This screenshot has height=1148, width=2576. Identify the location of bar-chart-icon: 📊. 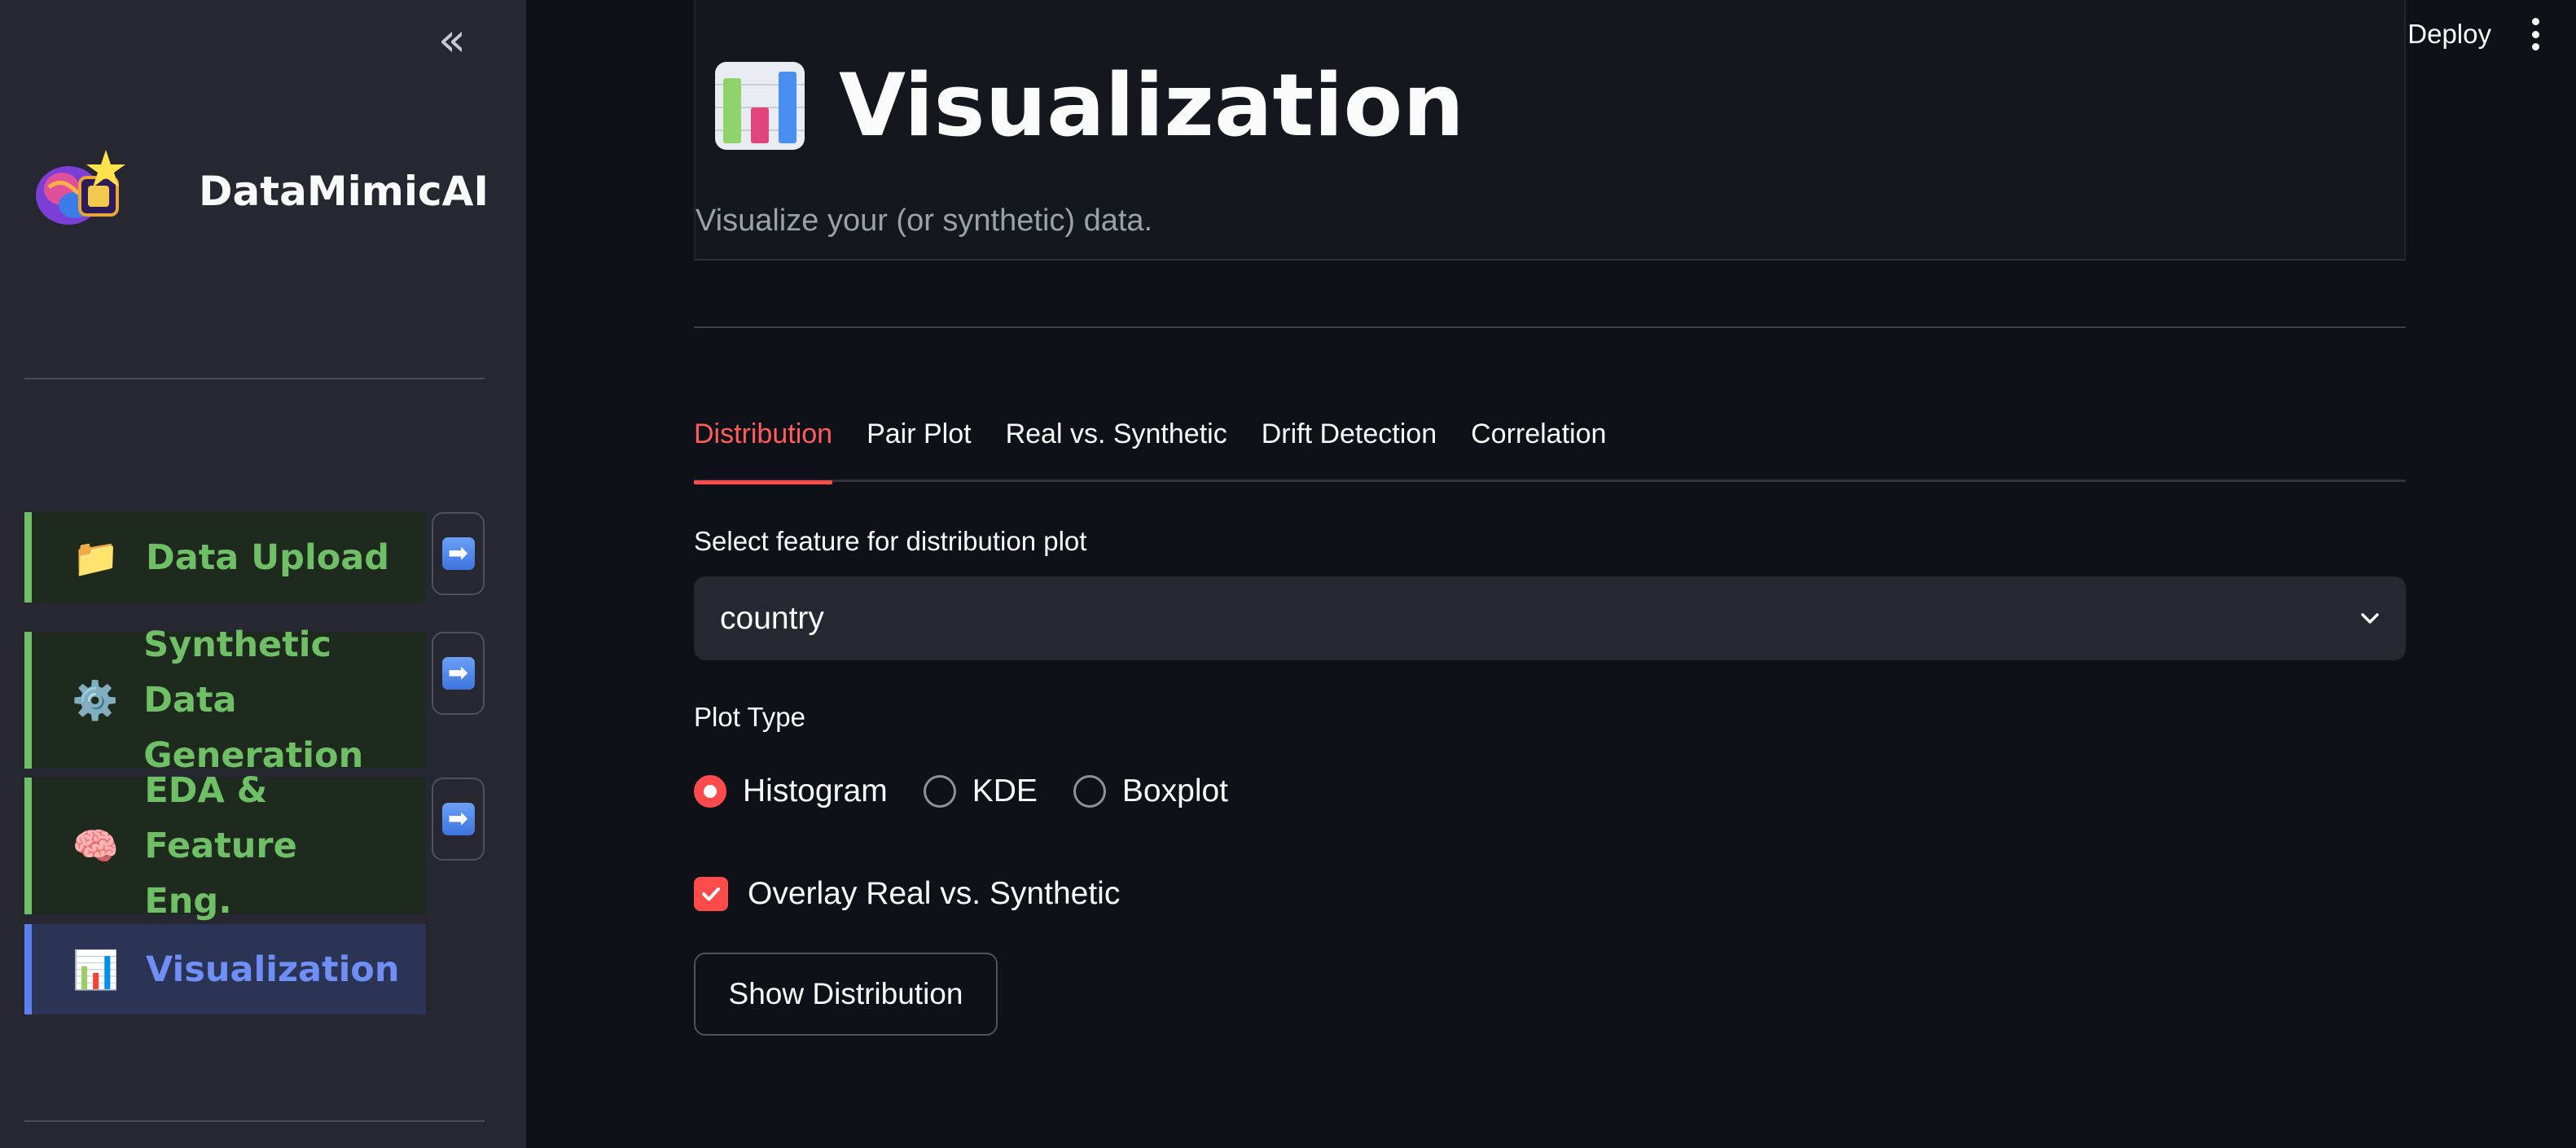
(96, 969).